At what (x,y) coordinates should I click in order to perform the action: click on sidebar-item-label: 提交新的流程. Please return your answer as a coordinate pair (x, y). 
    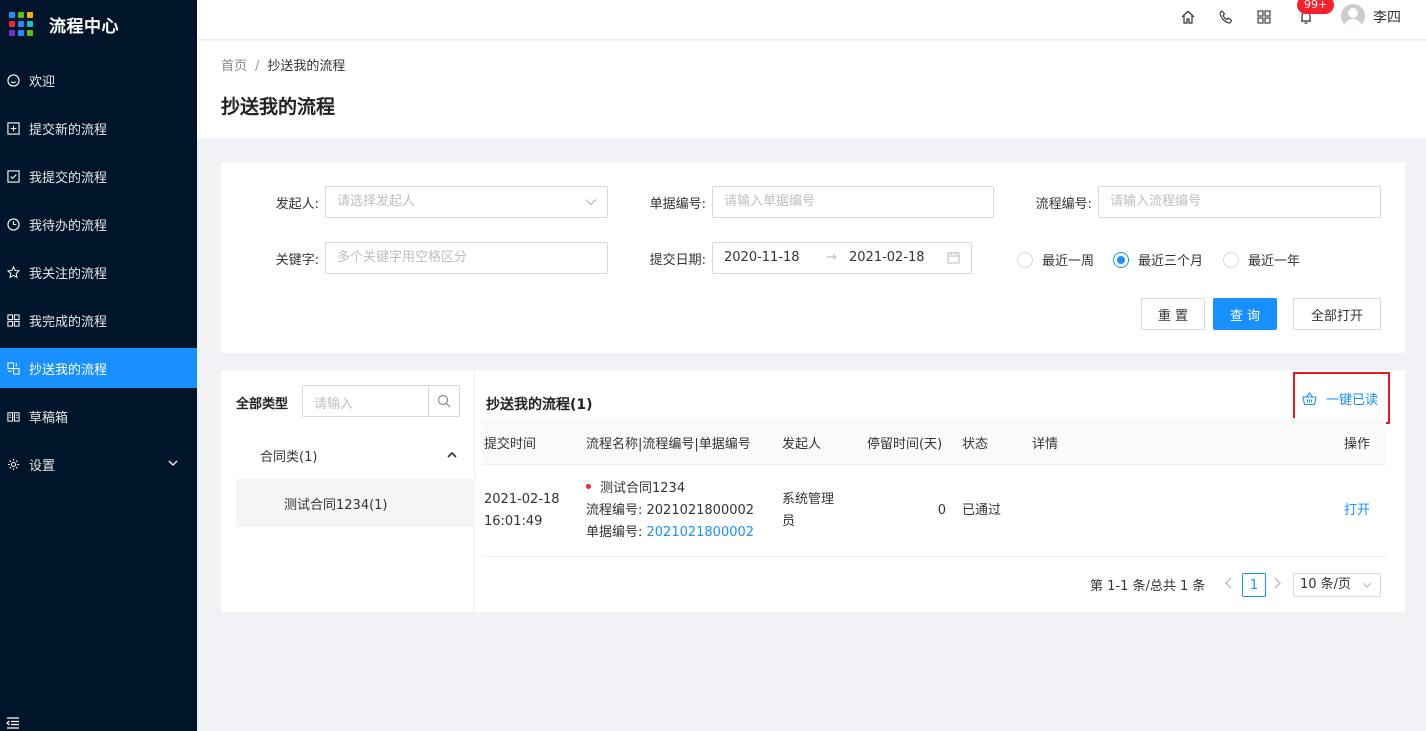
    Looking at the image, I should click on (68, 130).